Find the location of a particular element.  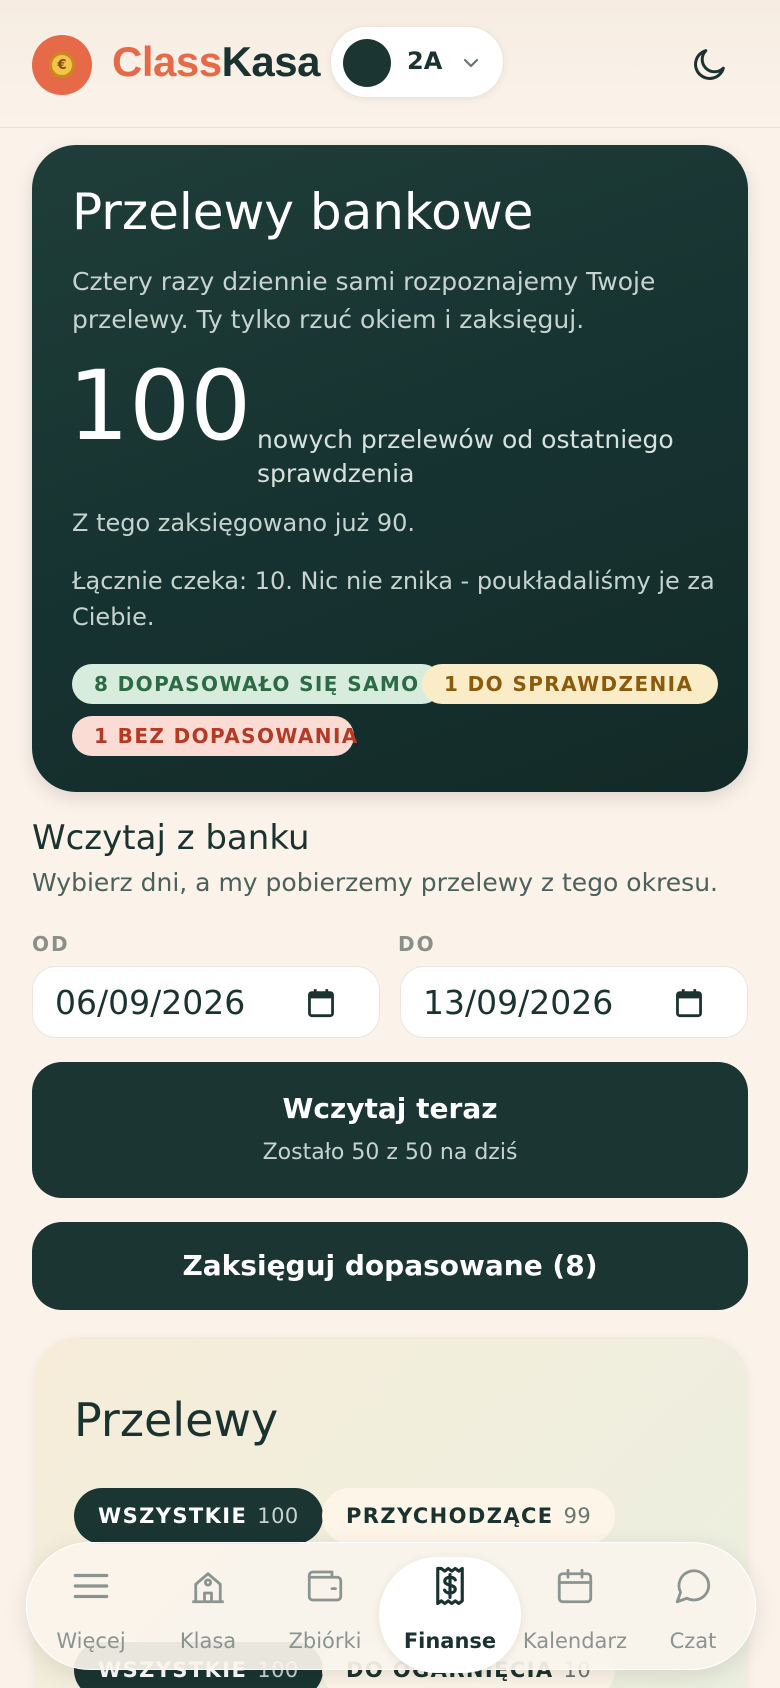

import-section-title: Wczytaj z banku is located at coordinates (171, 838).